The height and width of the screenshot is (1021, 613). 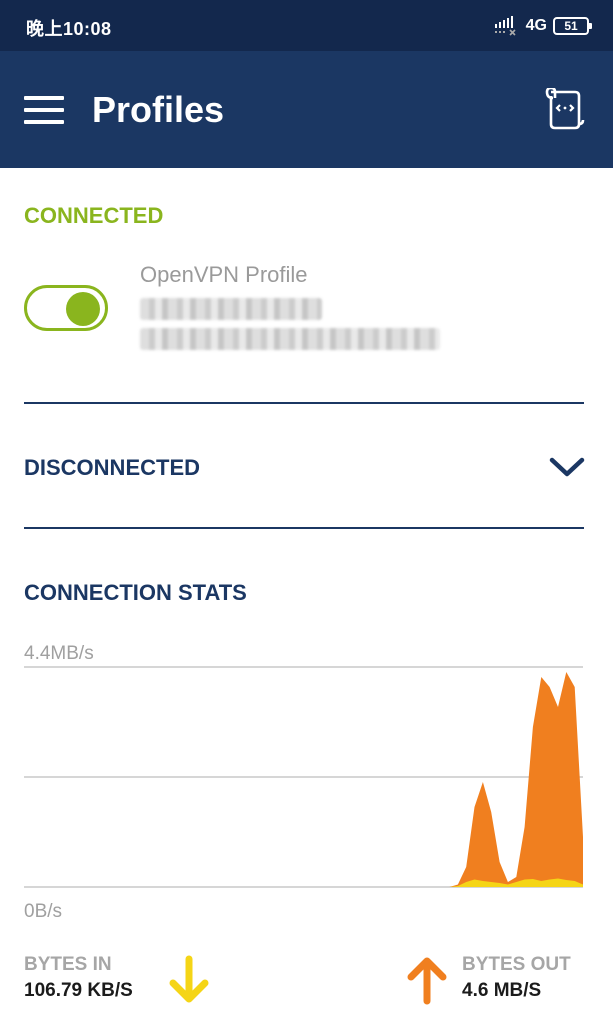 I want to click on y-axis-max-label: 4.4MB/s, so click(x=59, y=653).